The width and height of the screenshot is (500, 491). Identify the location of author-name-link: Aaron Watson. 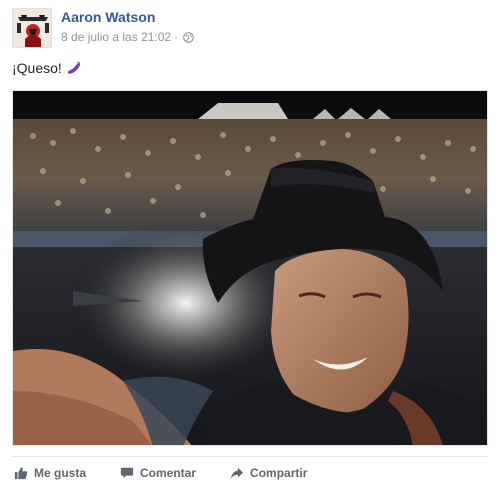
(108, 17).